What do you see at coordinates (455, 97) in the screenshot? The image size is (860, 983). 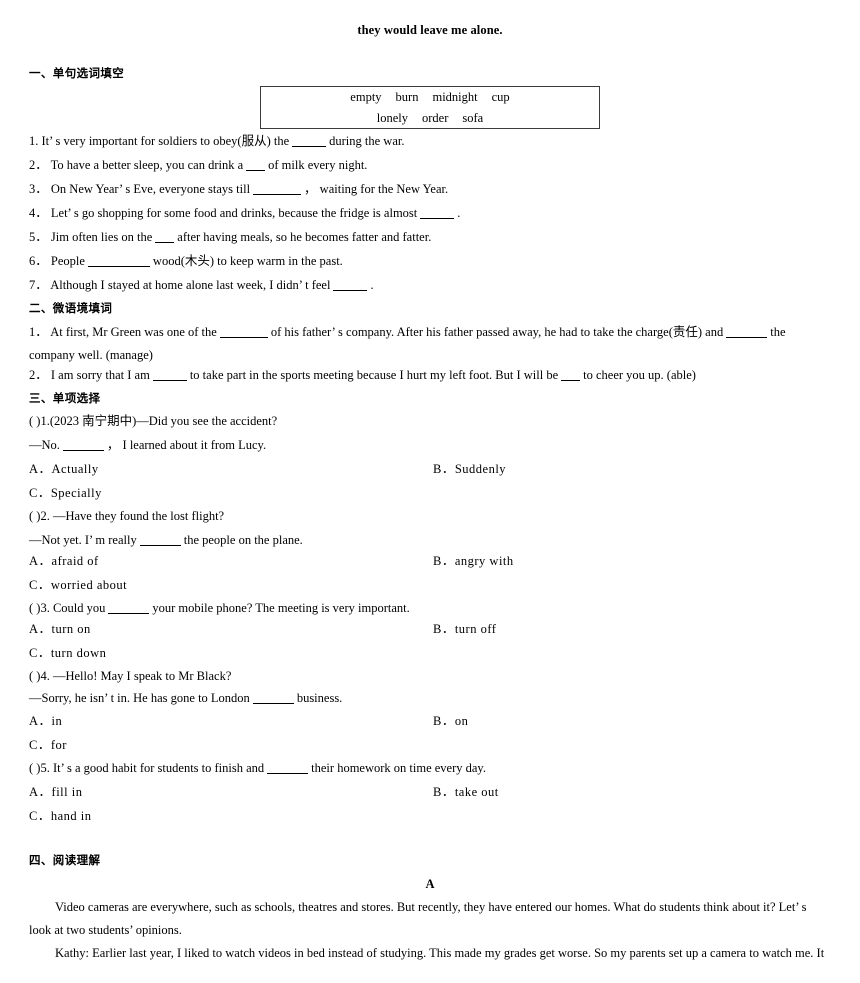 I see `word-bank-word: midnight` at bounding box center [455, 97].